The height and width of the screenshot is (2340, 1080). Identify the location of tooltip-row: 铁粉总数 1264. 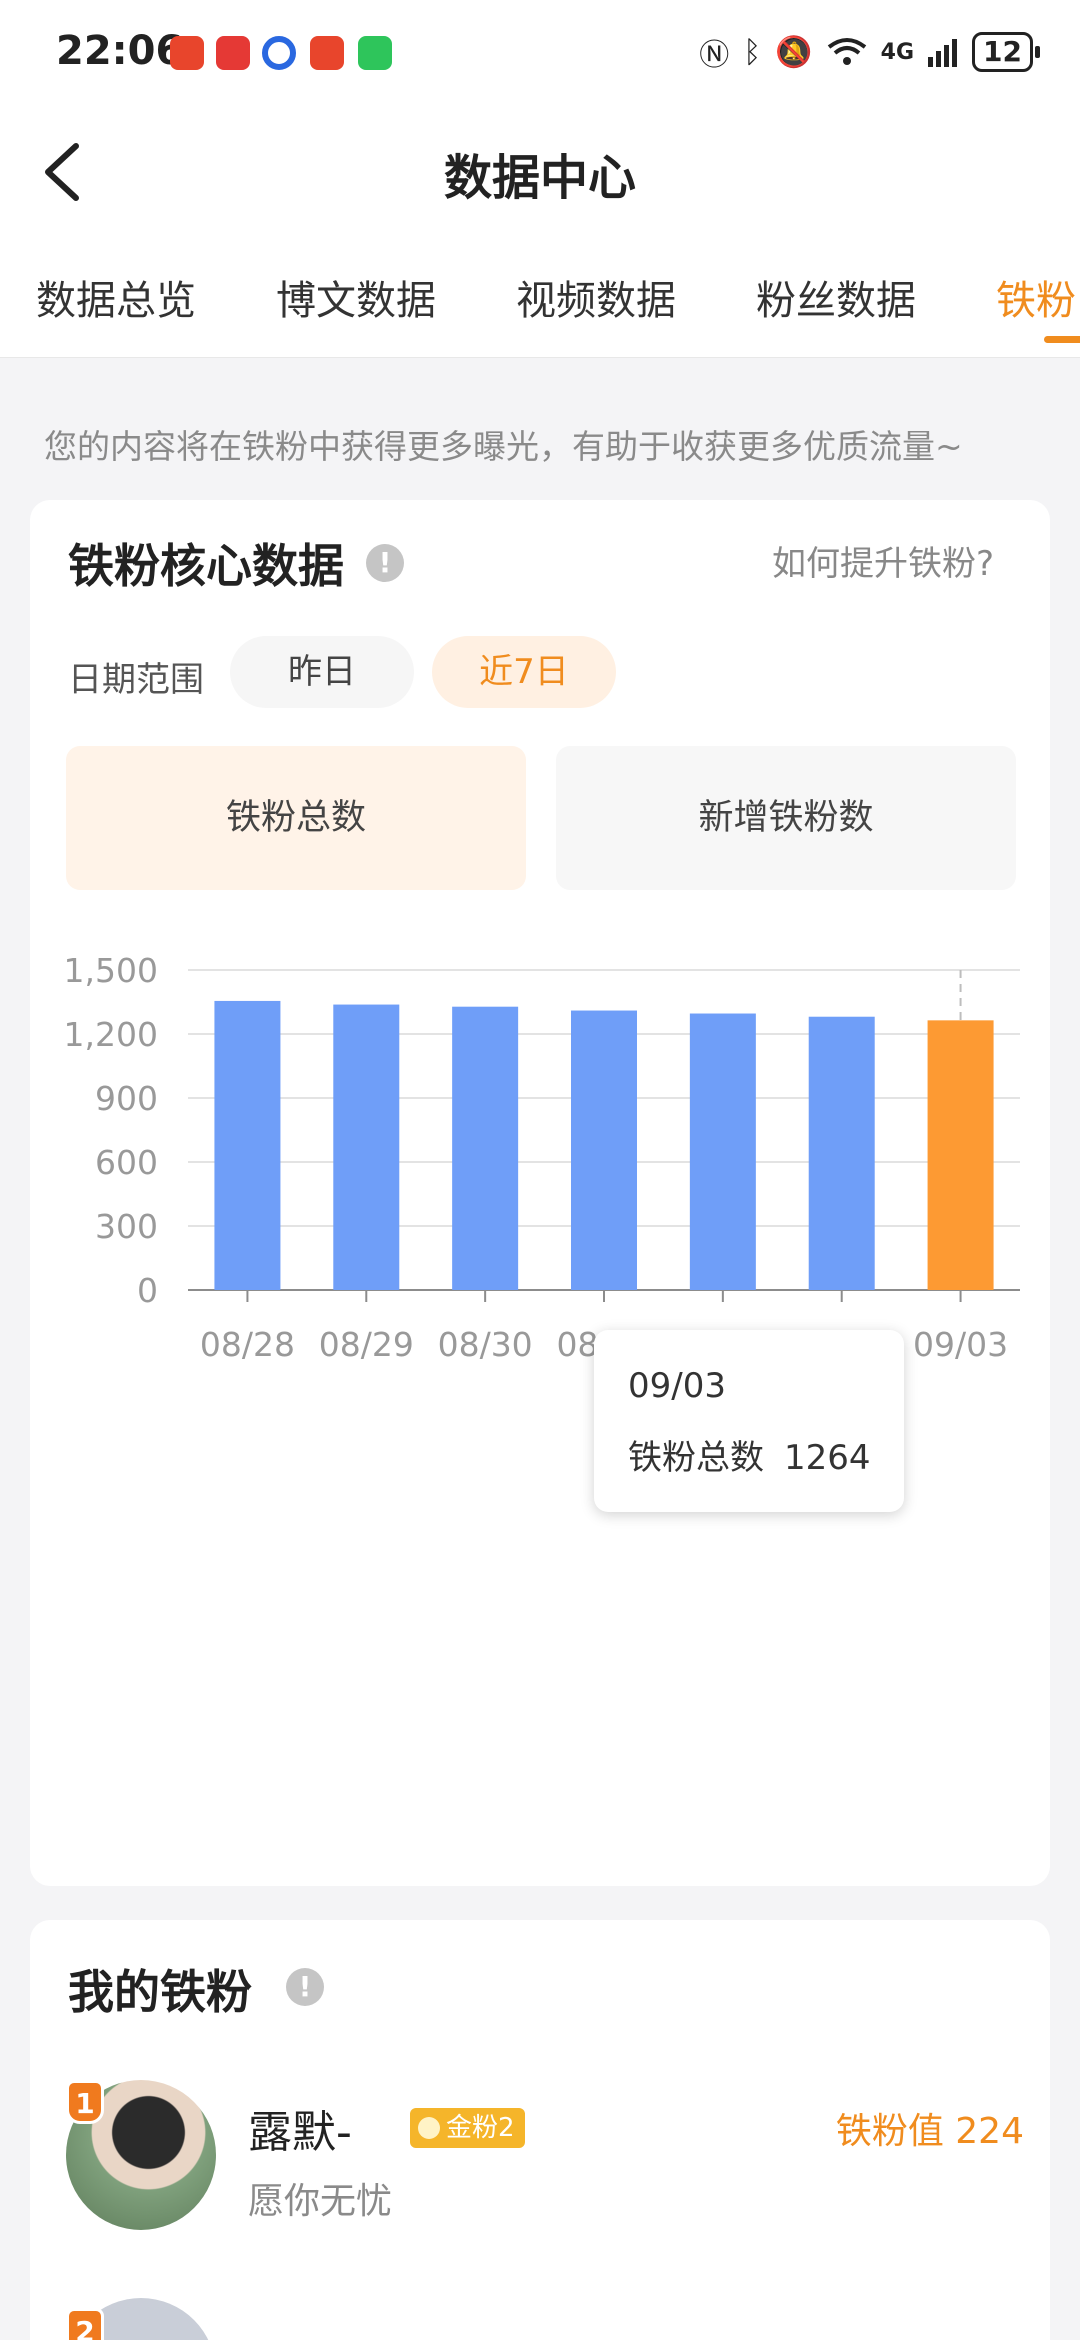
(749, 1454).